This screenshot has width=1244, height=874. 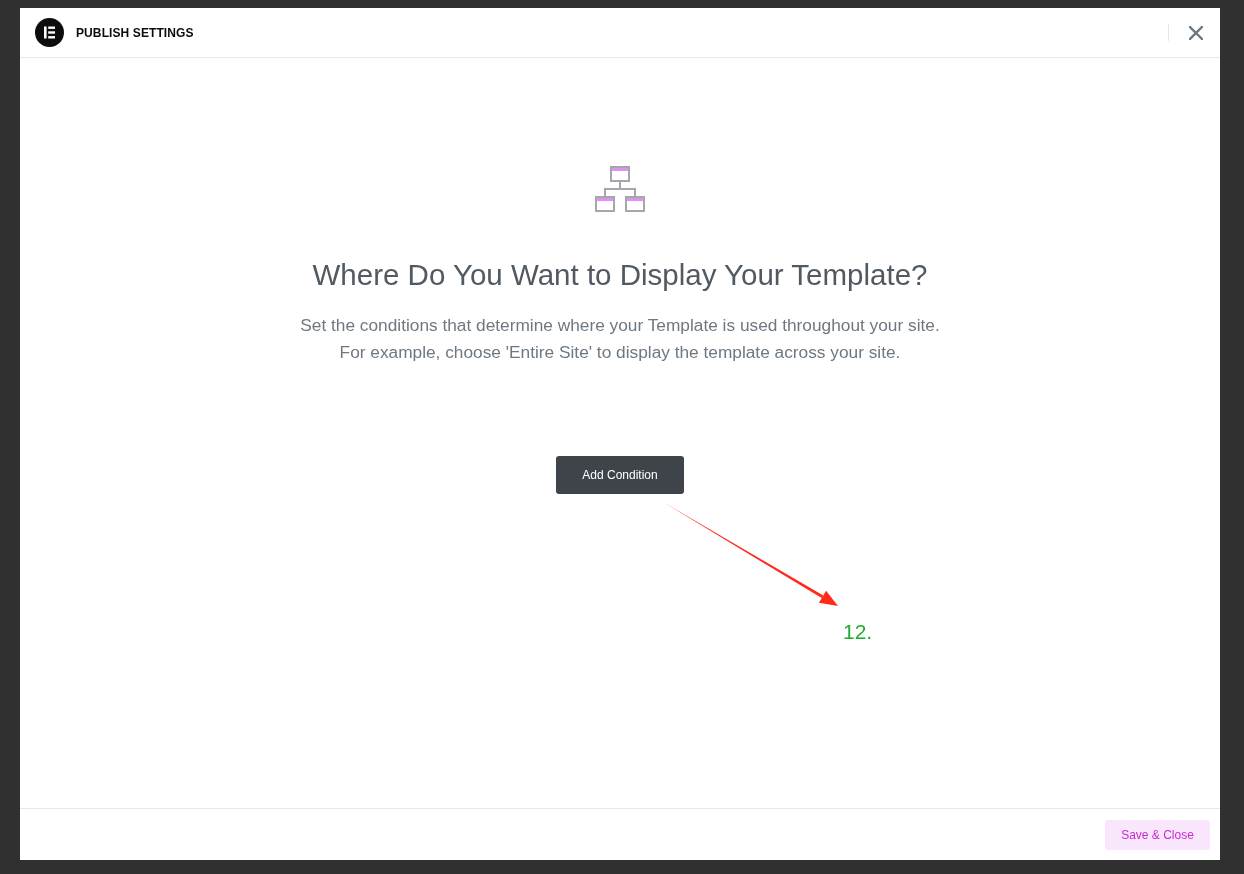 What do you see at coordinates (49, 32) in the screenshot?
I see `logo-icon` at bounding box center [49, 32].